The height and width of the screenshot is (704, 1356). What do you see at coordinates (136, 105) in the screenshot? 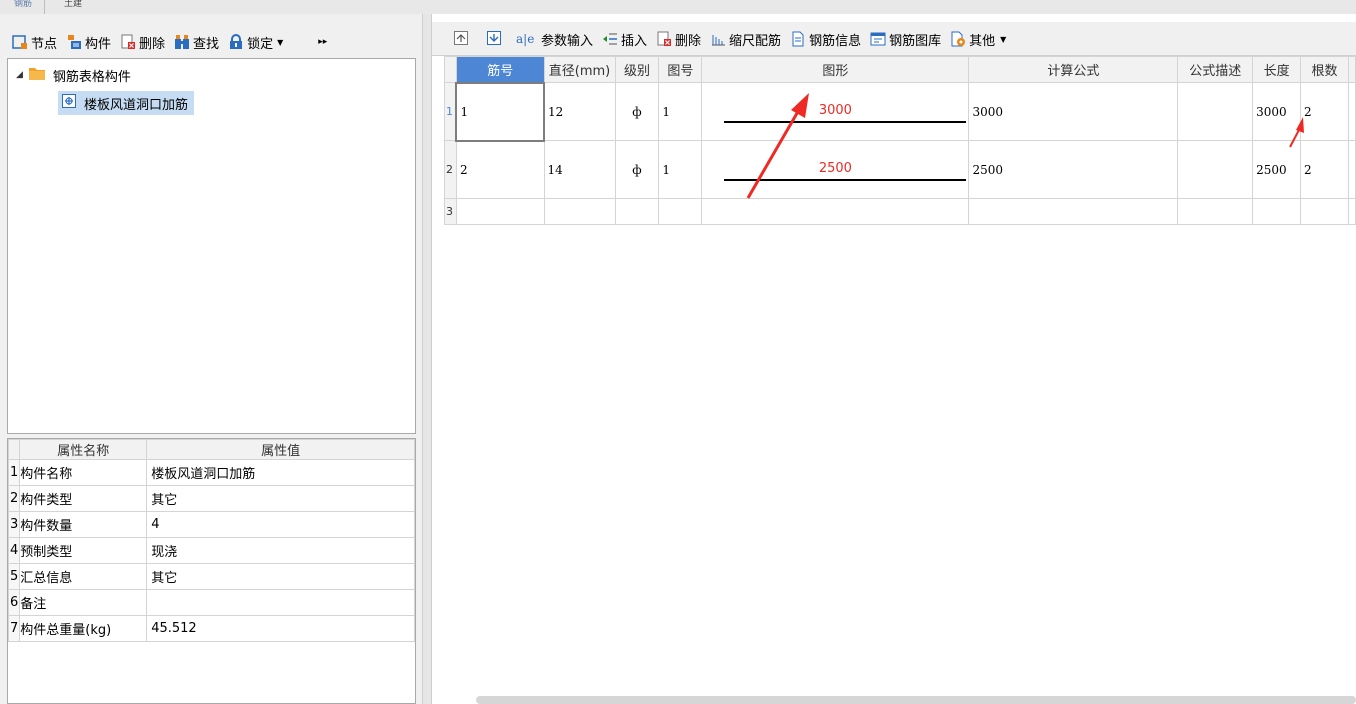
I see `tree-item-label: 楼板风道洞口加筋` at bounding box center [136, 105].